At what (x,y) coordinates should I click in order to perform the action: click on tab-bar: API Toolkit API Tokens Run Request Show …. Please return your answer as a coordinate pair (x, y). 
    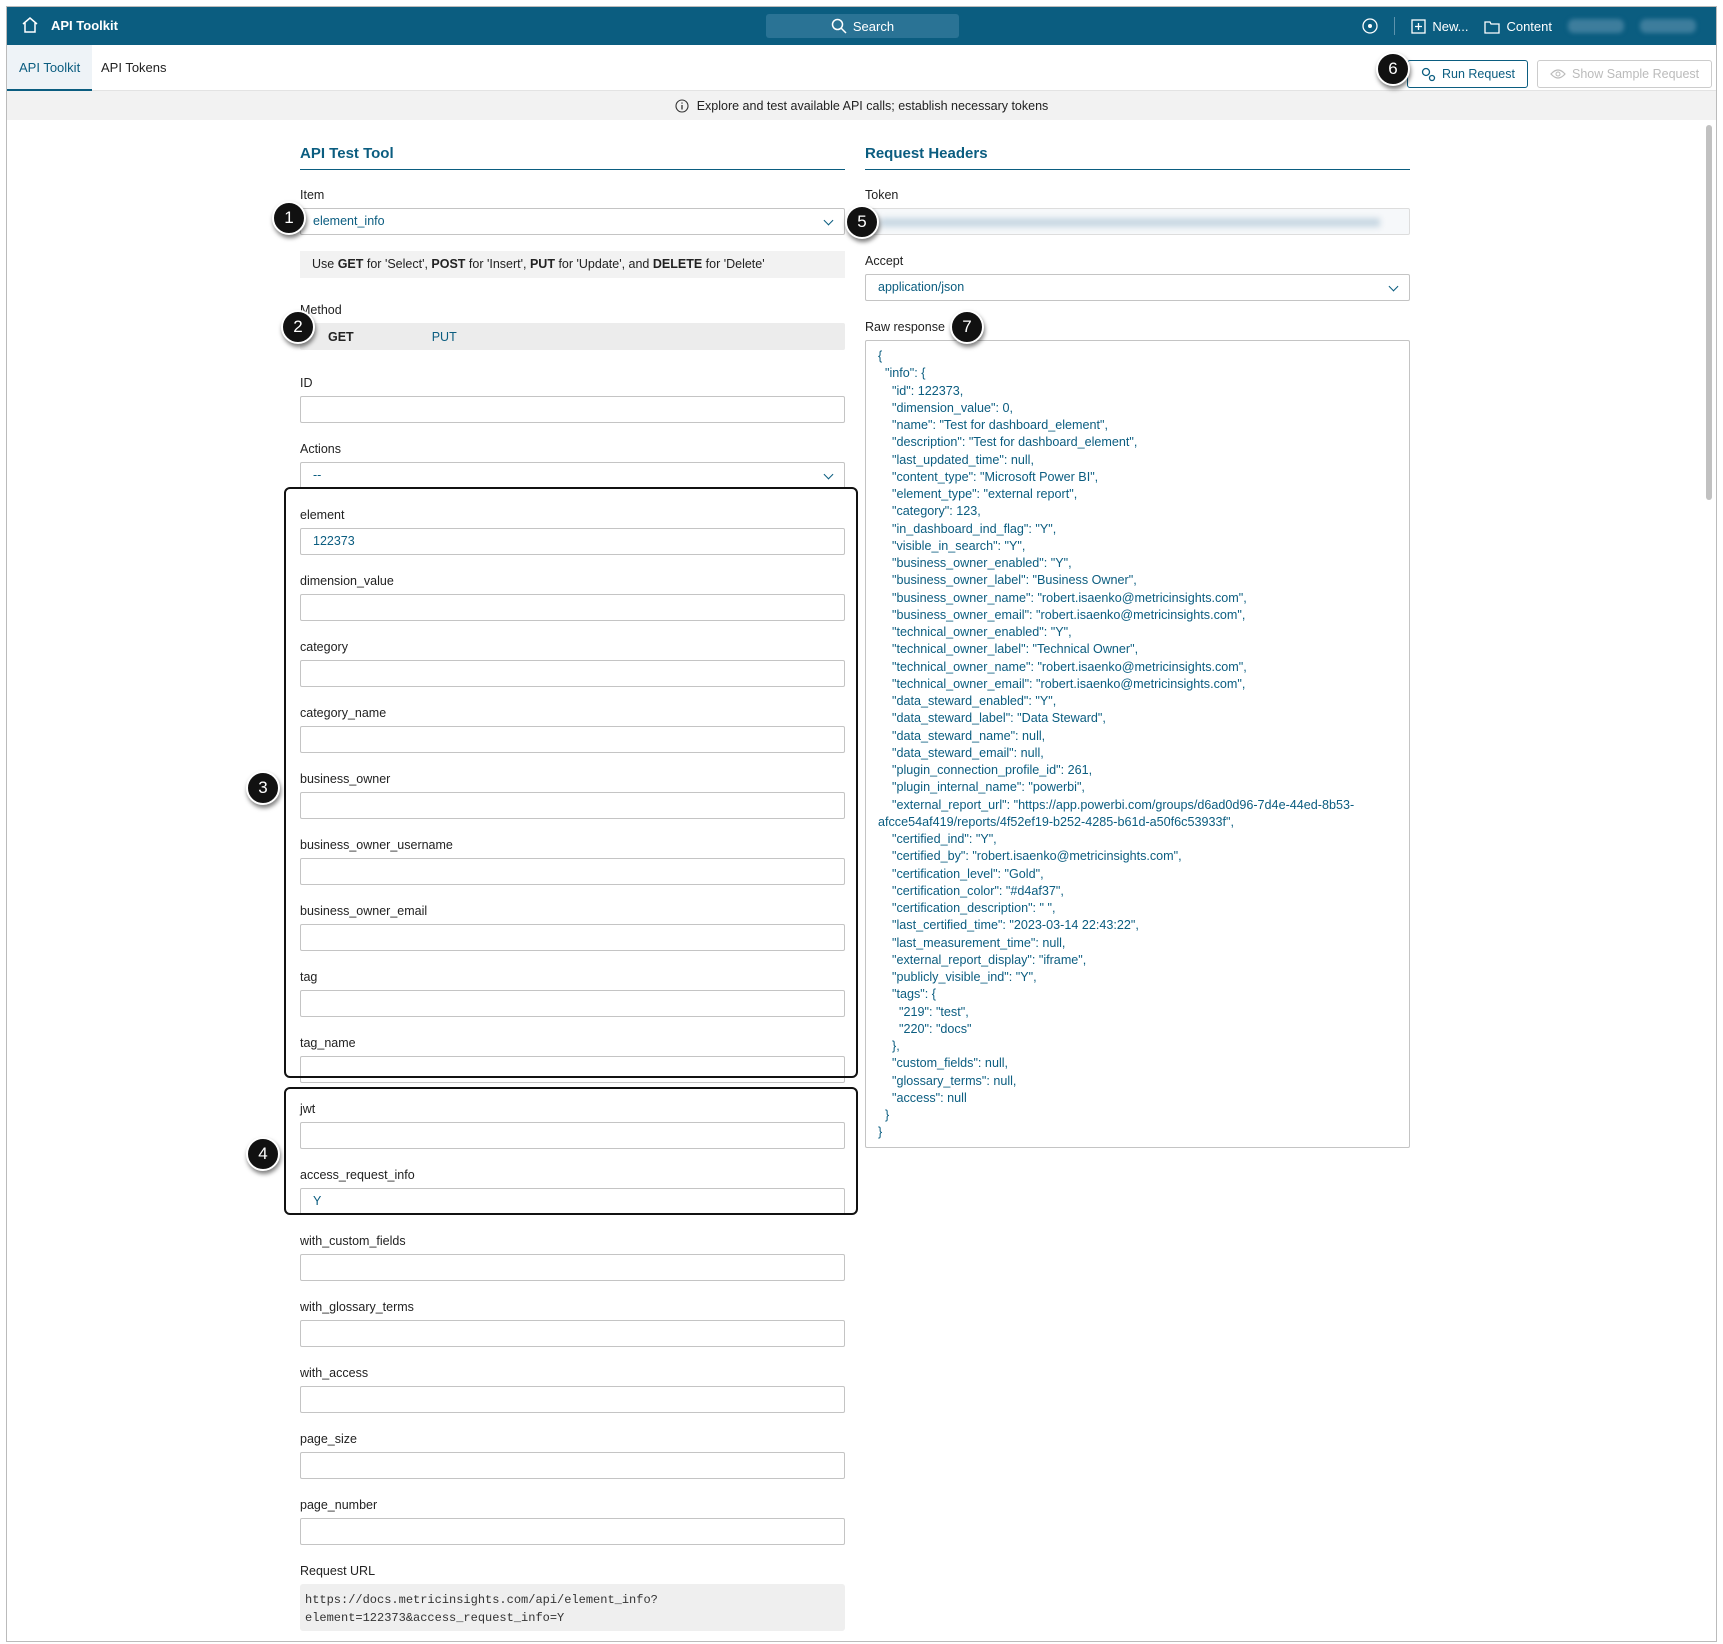
    Looking at the image, I should click on (861, 68).